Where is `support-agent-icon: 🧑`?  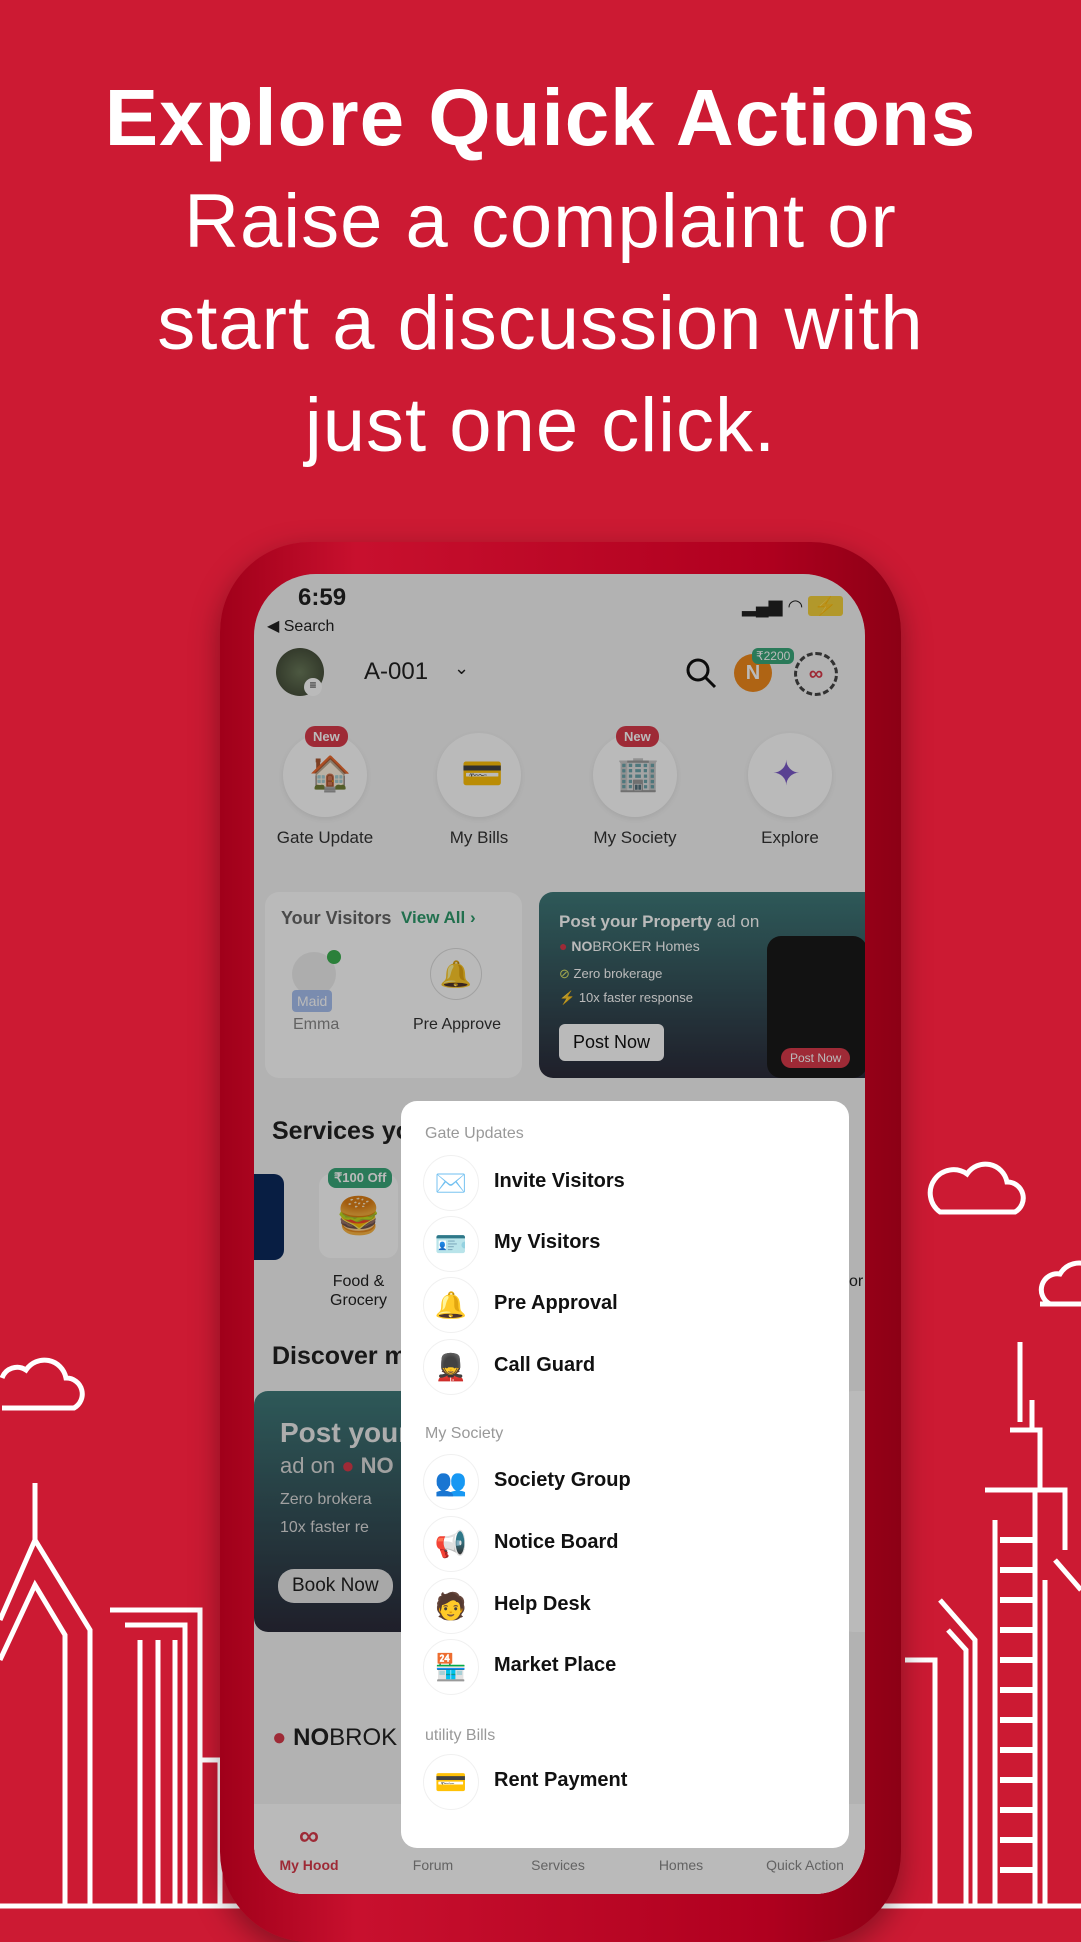
support-agent-icon: 🧑 is located at coordinates (451, 1606).